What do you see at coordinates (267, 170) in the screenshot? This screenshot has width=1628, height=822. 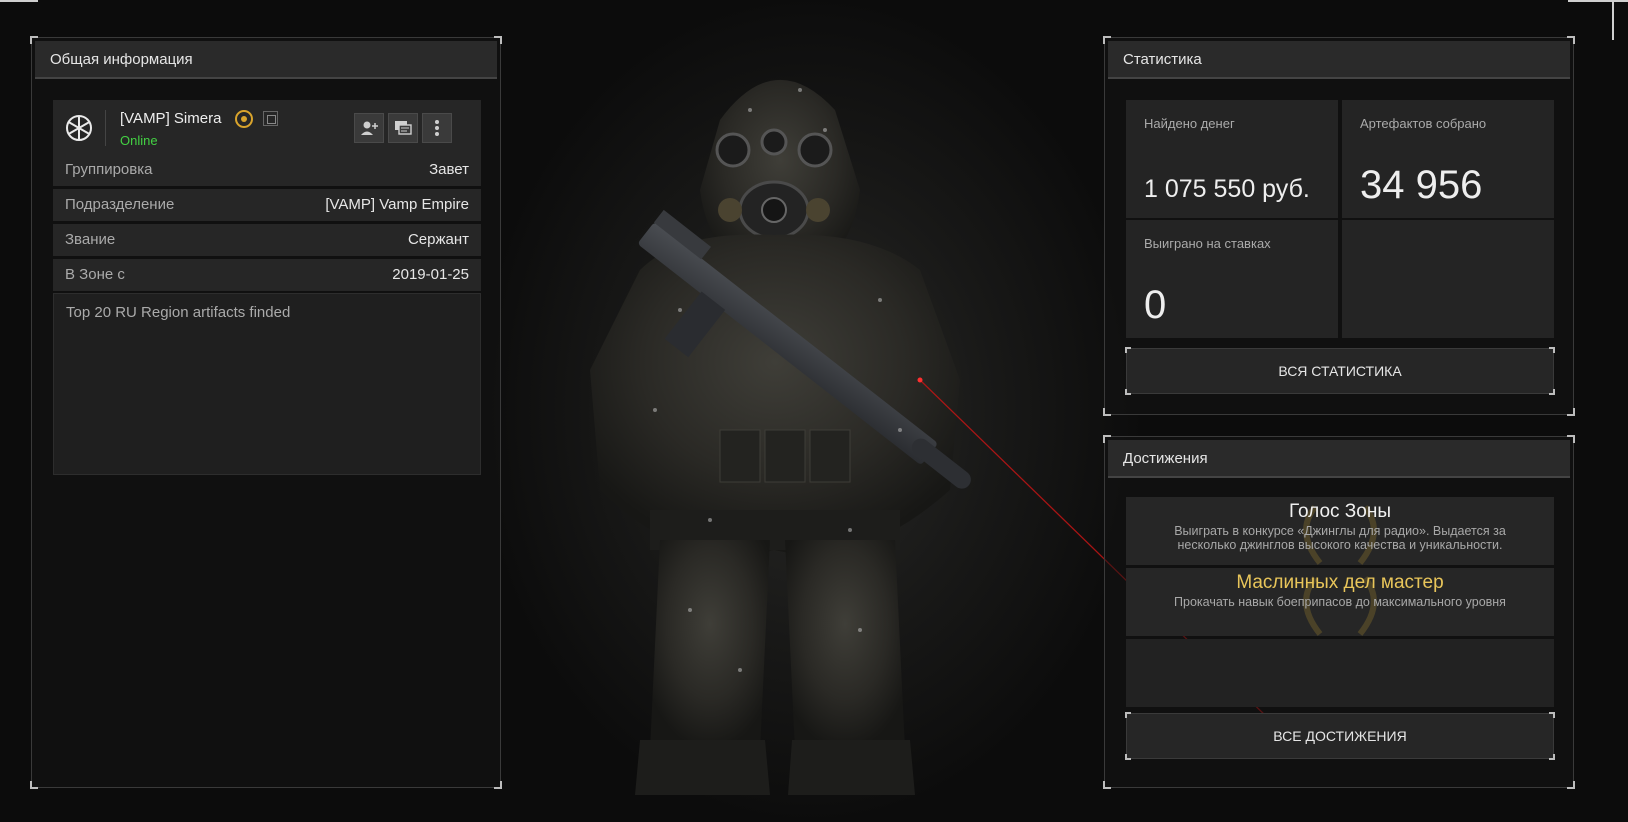 I see `info-row-faction: Группировка Завет` at bounding box center [267, 170].